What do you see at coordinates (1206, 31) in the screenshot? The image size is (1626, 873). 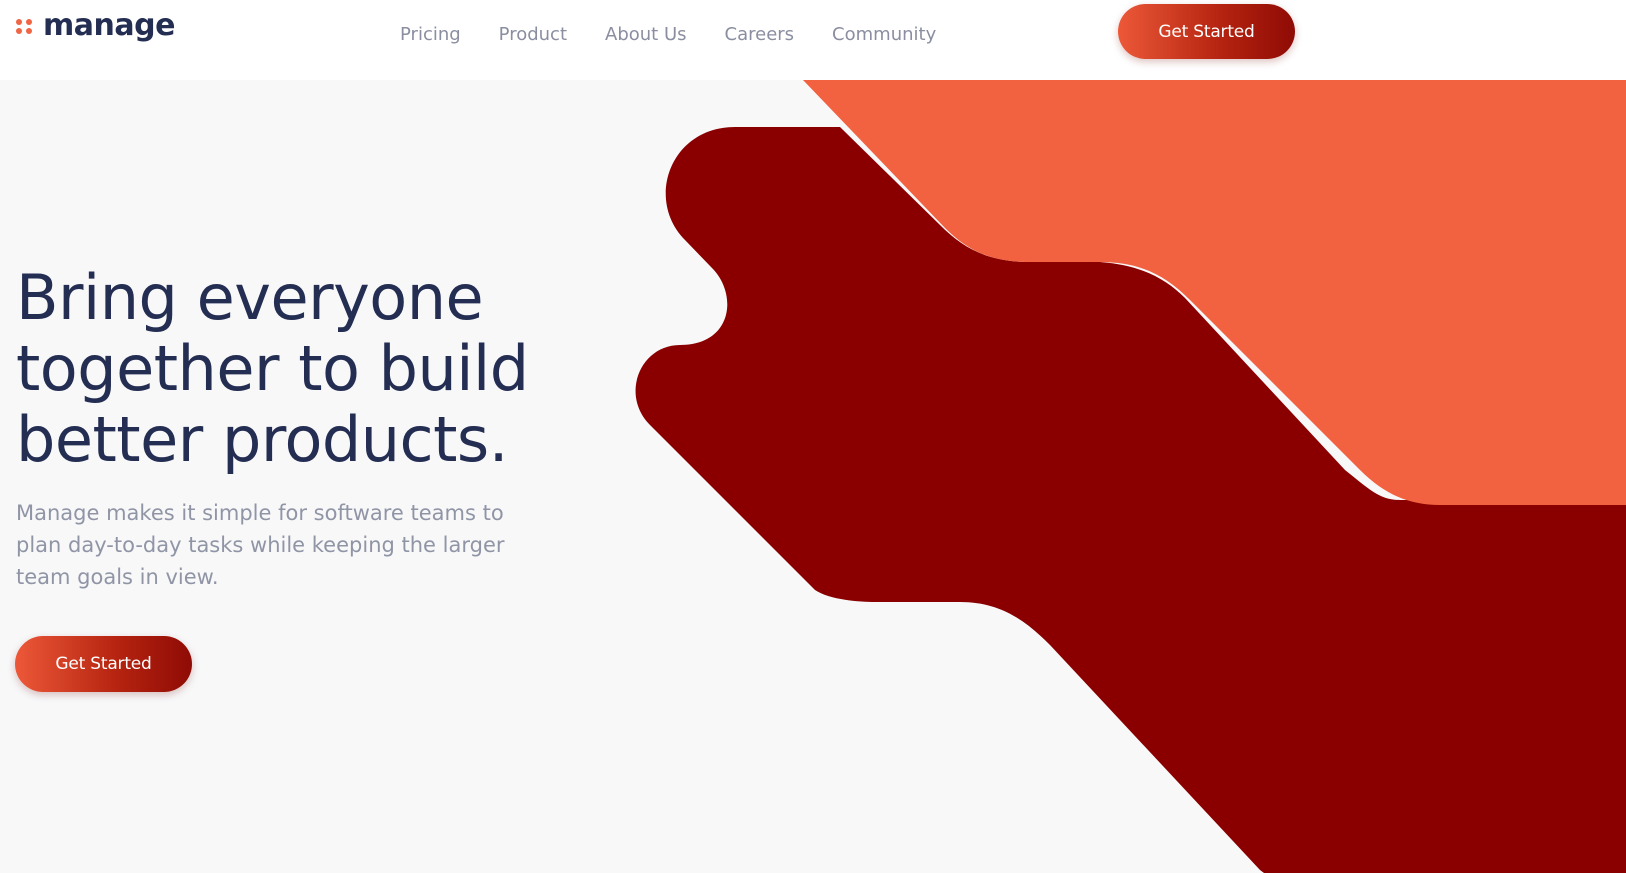 I see `header-get-started-button: Get Started` at bounding box center [1206, 31].